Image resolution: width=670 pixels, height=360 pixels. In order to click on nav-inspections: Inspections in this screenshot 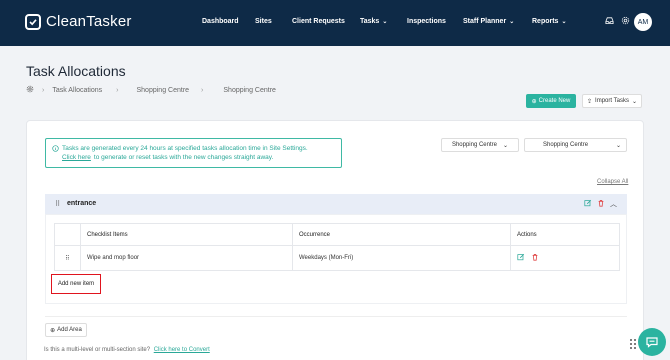, I will do `click(426, 21)`.